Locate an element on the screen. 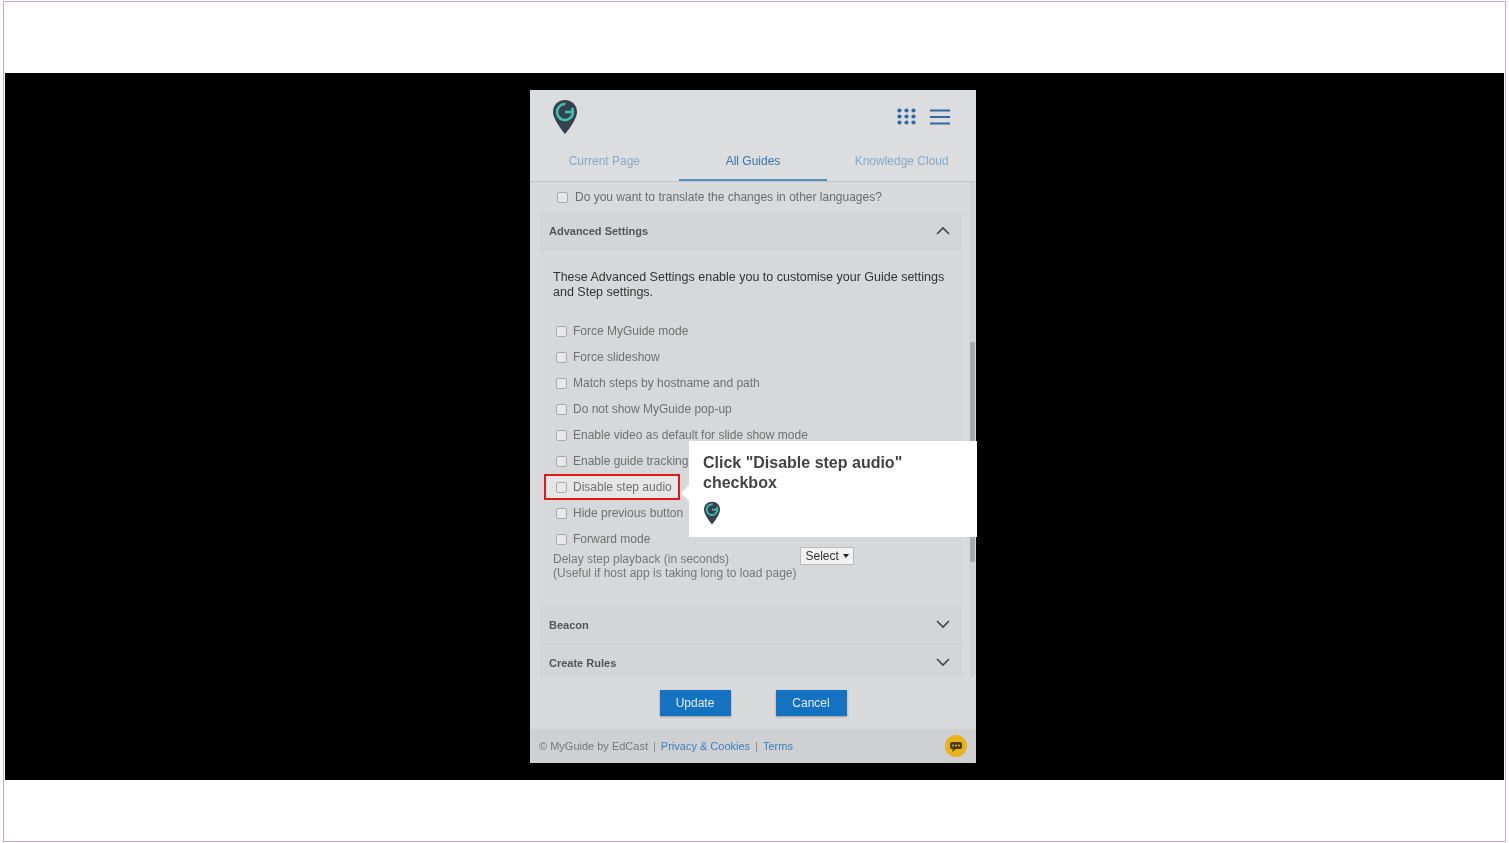 This screenshot has height=843, width=1509. footer-link: Privacy & Cookies is located at coordinates (705, 746).